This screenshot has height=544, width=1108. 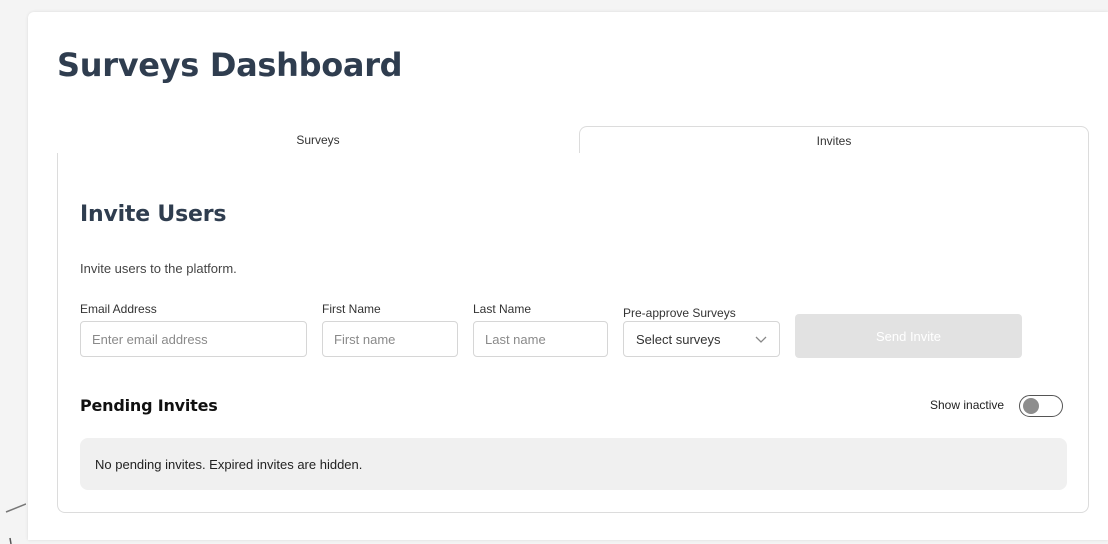 I want to click on toggle-knob, so click(x=1031, y=406).